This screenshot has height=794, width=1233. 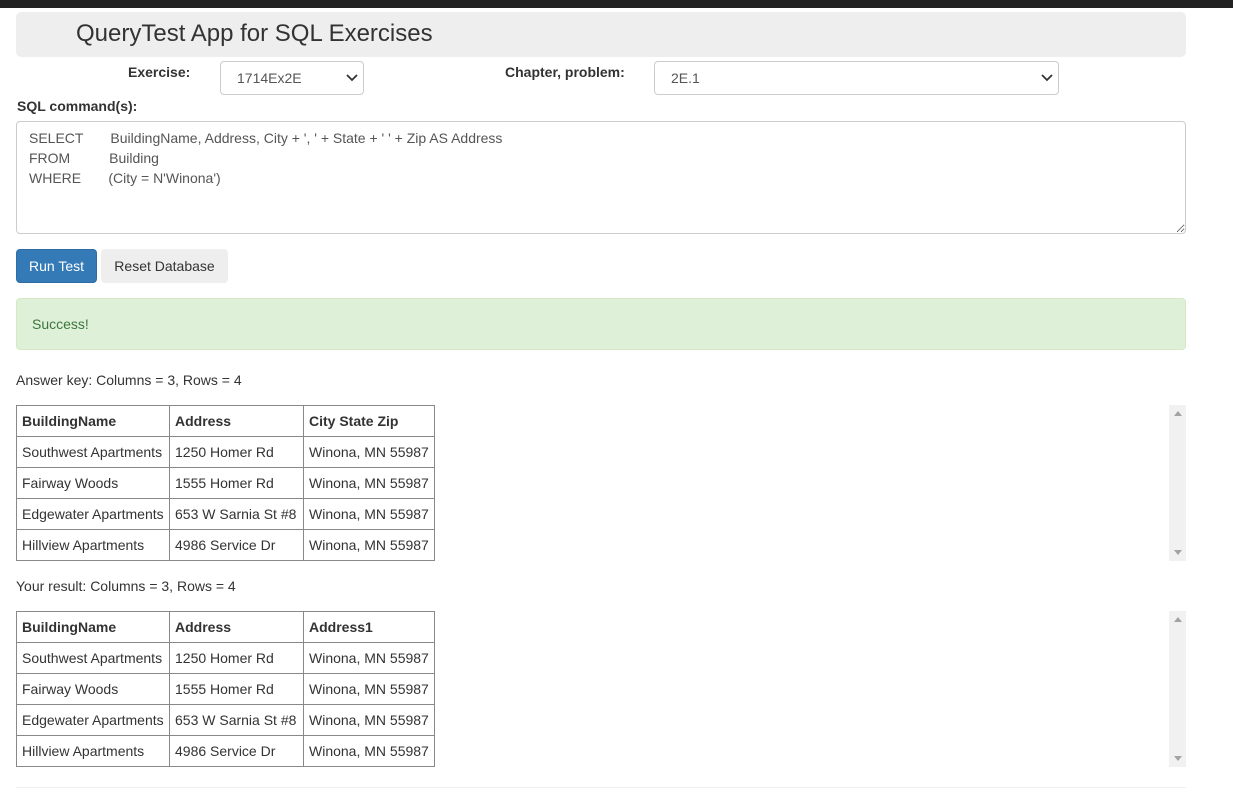 I want to click on reset-database-button: Reset Database, so click(x=164, y=266).